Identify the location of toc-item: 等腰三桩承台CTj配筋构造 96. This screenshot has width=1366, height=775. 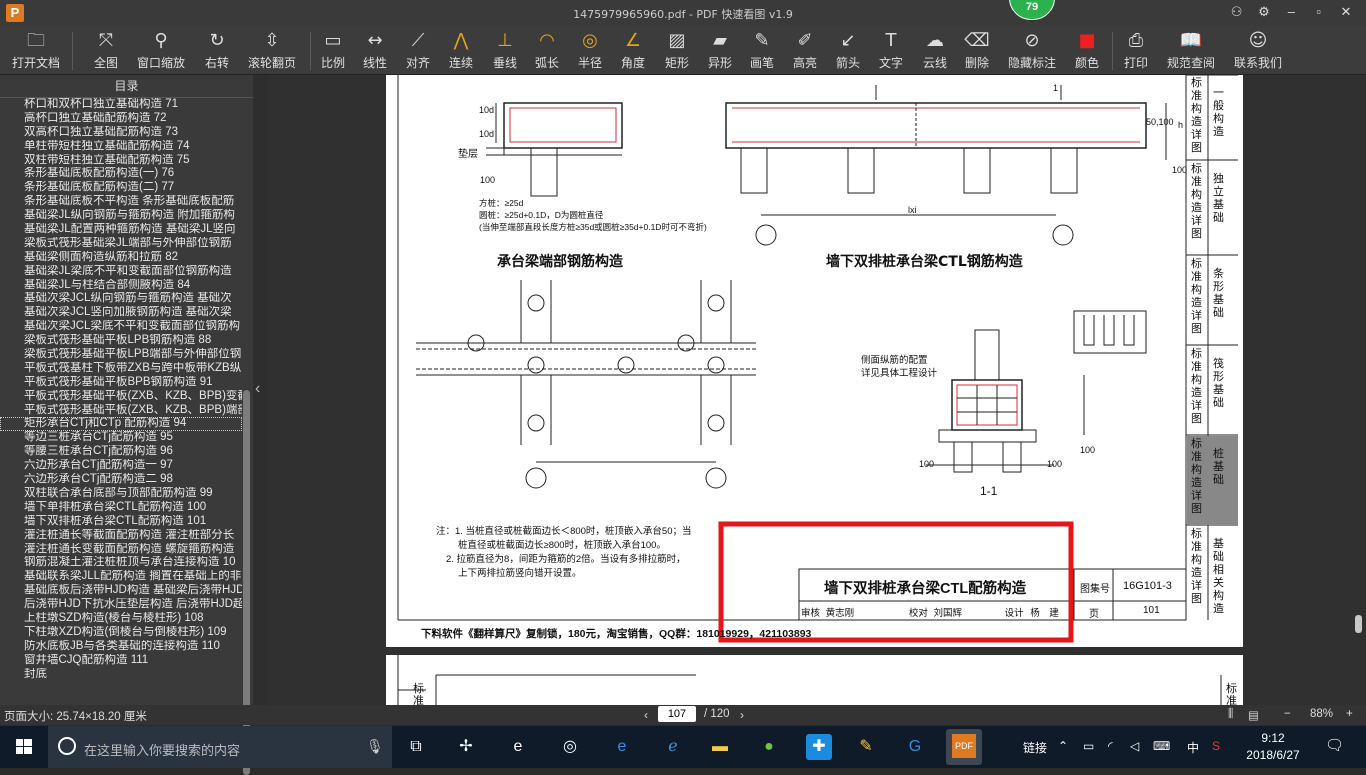
(121, 452).